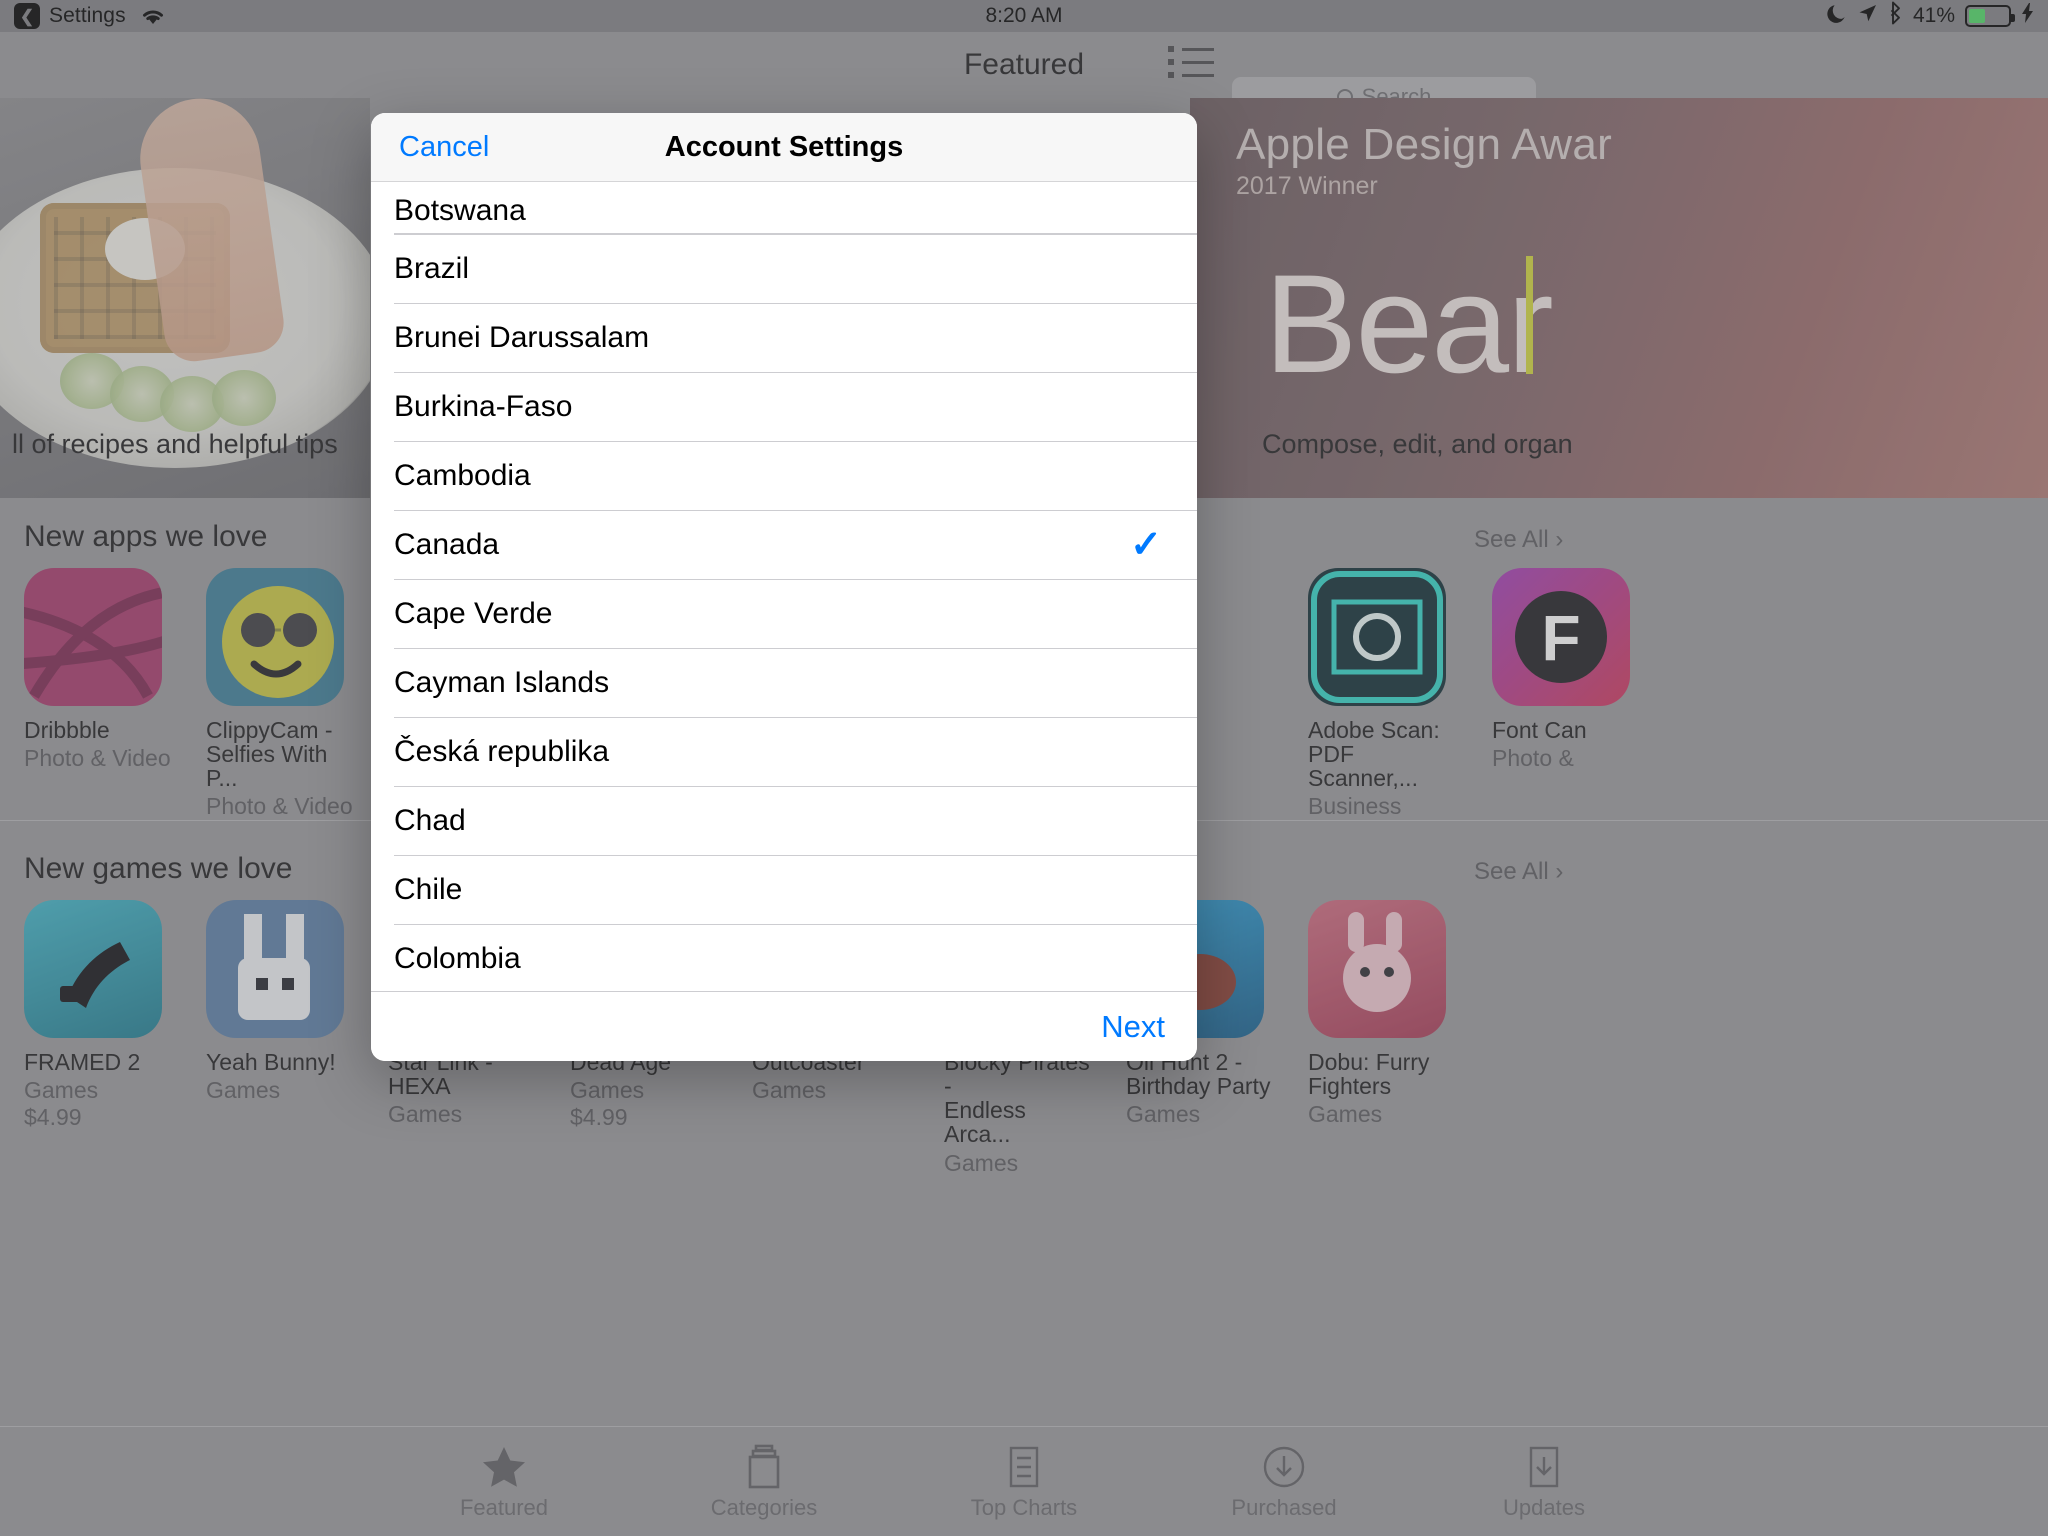 The width and height of the screenshot is (2048, 1536). What do you see at coordinates (1518, 872) in the screenshot?
I see `see-all-new-games: See All ›` at bounding box center [1518, 872].